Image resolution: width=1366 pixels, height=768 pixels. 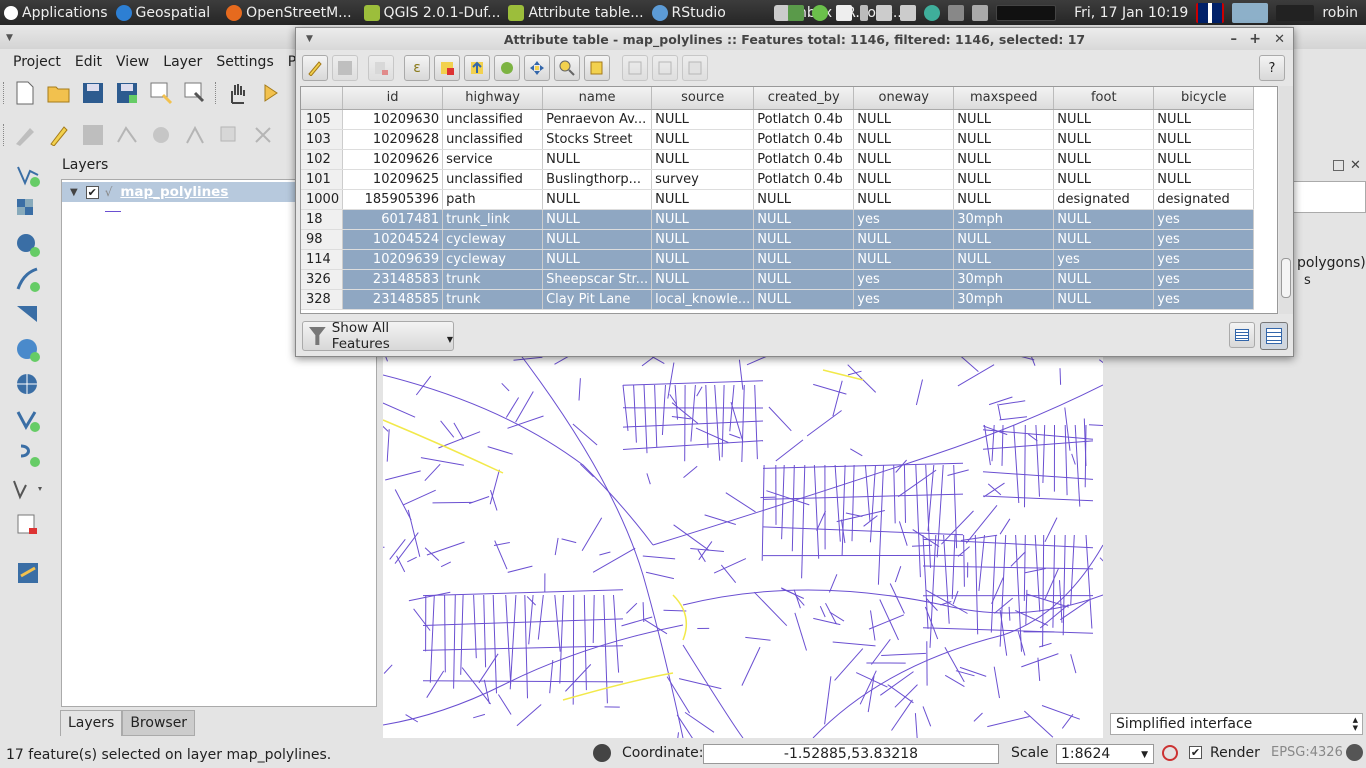 What do you see at coordinates (88, 62) in the screenshot?
I see `menu-edit: Edit` at bounding box center [88, 62].